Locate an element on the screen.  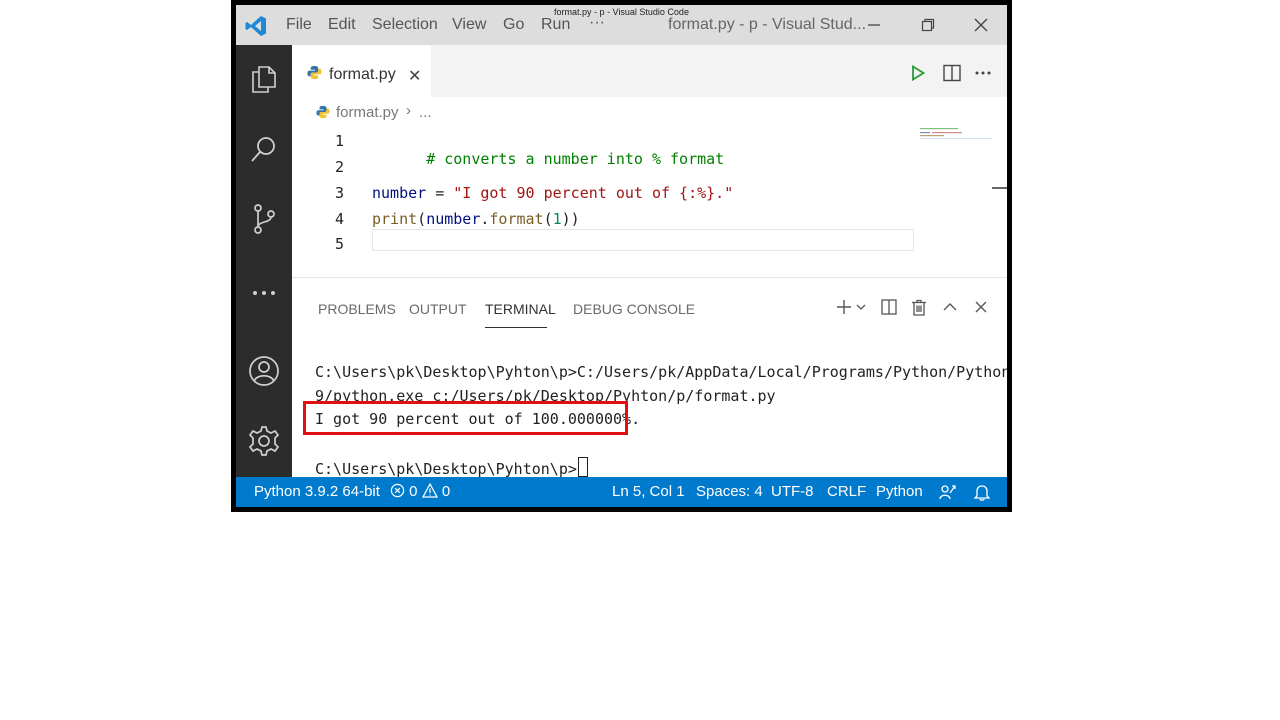
terminal-prompt: C:\Users\pk\Desktop\Pyhton\p> is located at coordinates (446, 469).